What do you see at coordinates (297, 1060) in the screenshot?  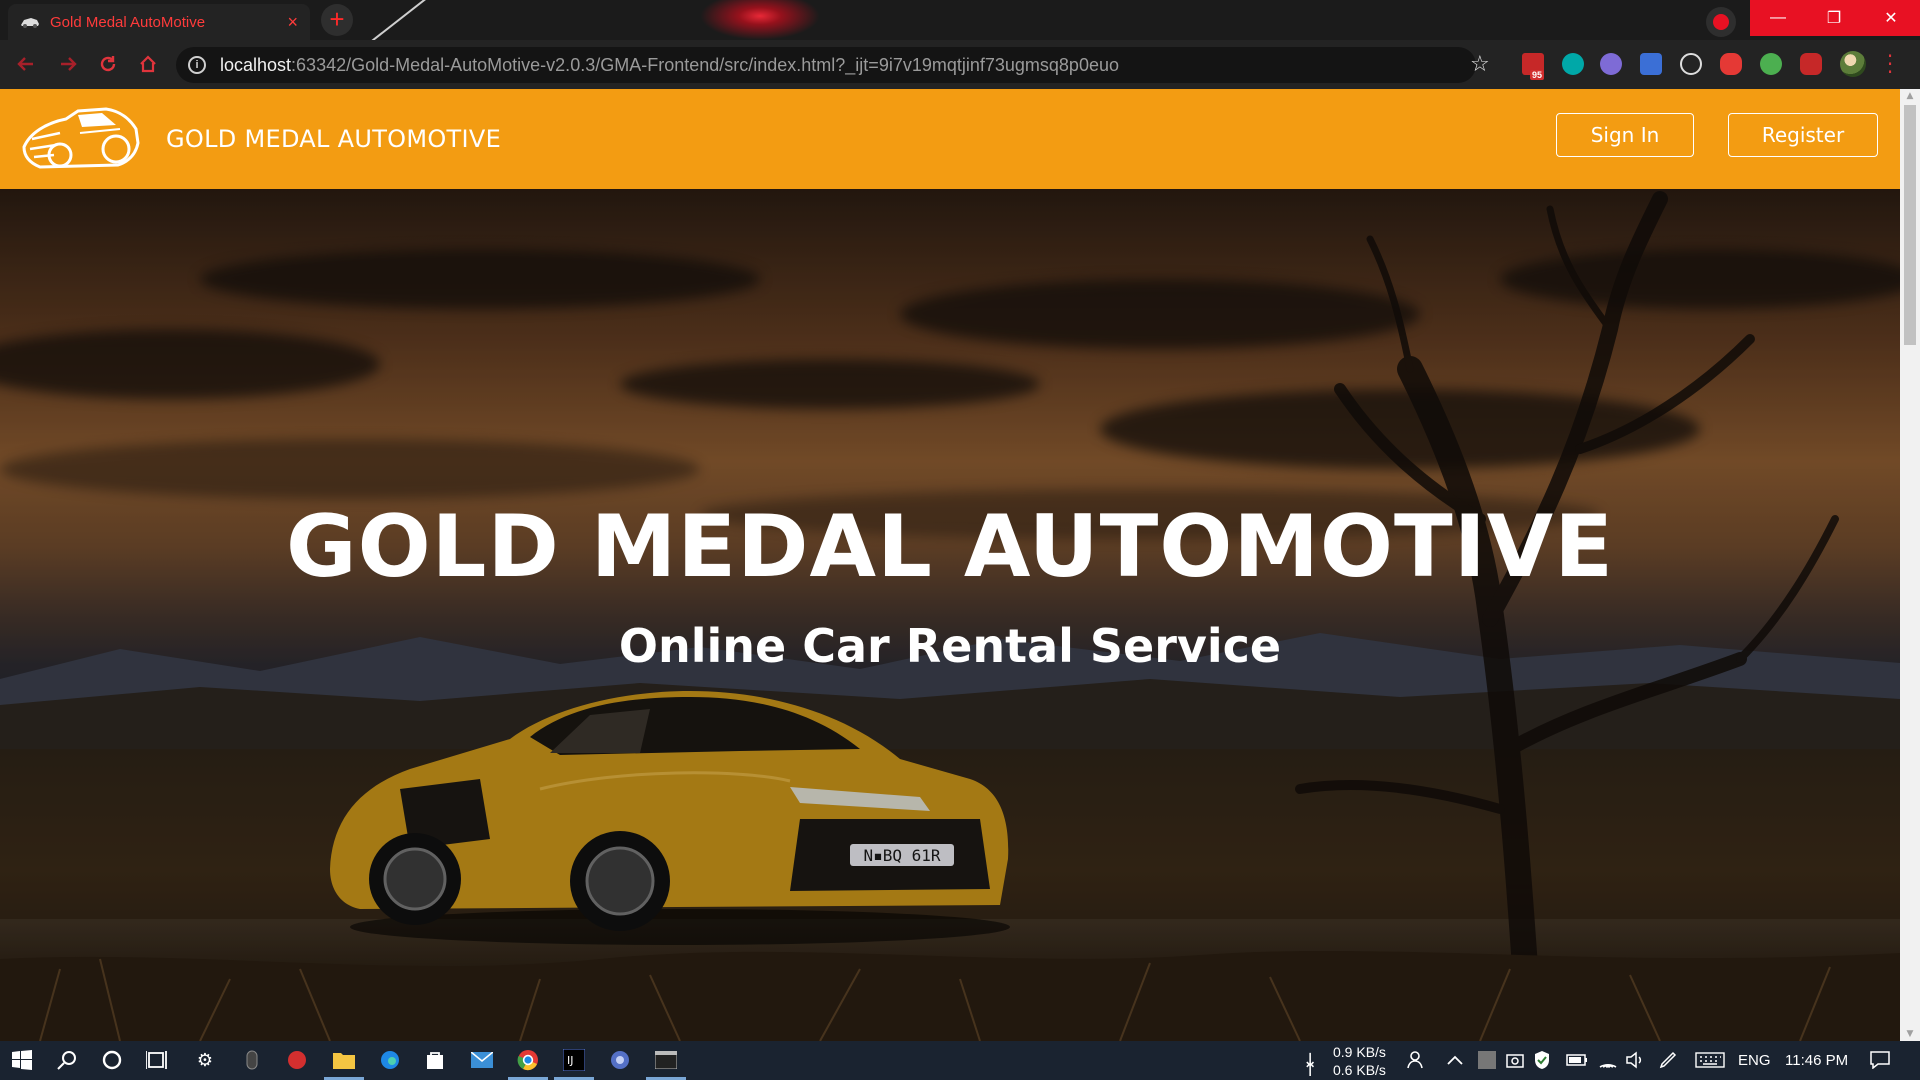 I see `red-app-icon` at bounding box center [297, 1060].